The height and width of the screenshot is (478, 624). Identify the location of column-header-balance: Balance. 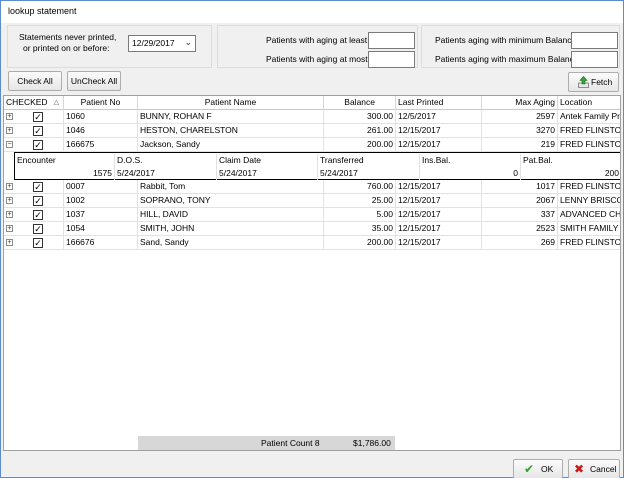
(360, 103).